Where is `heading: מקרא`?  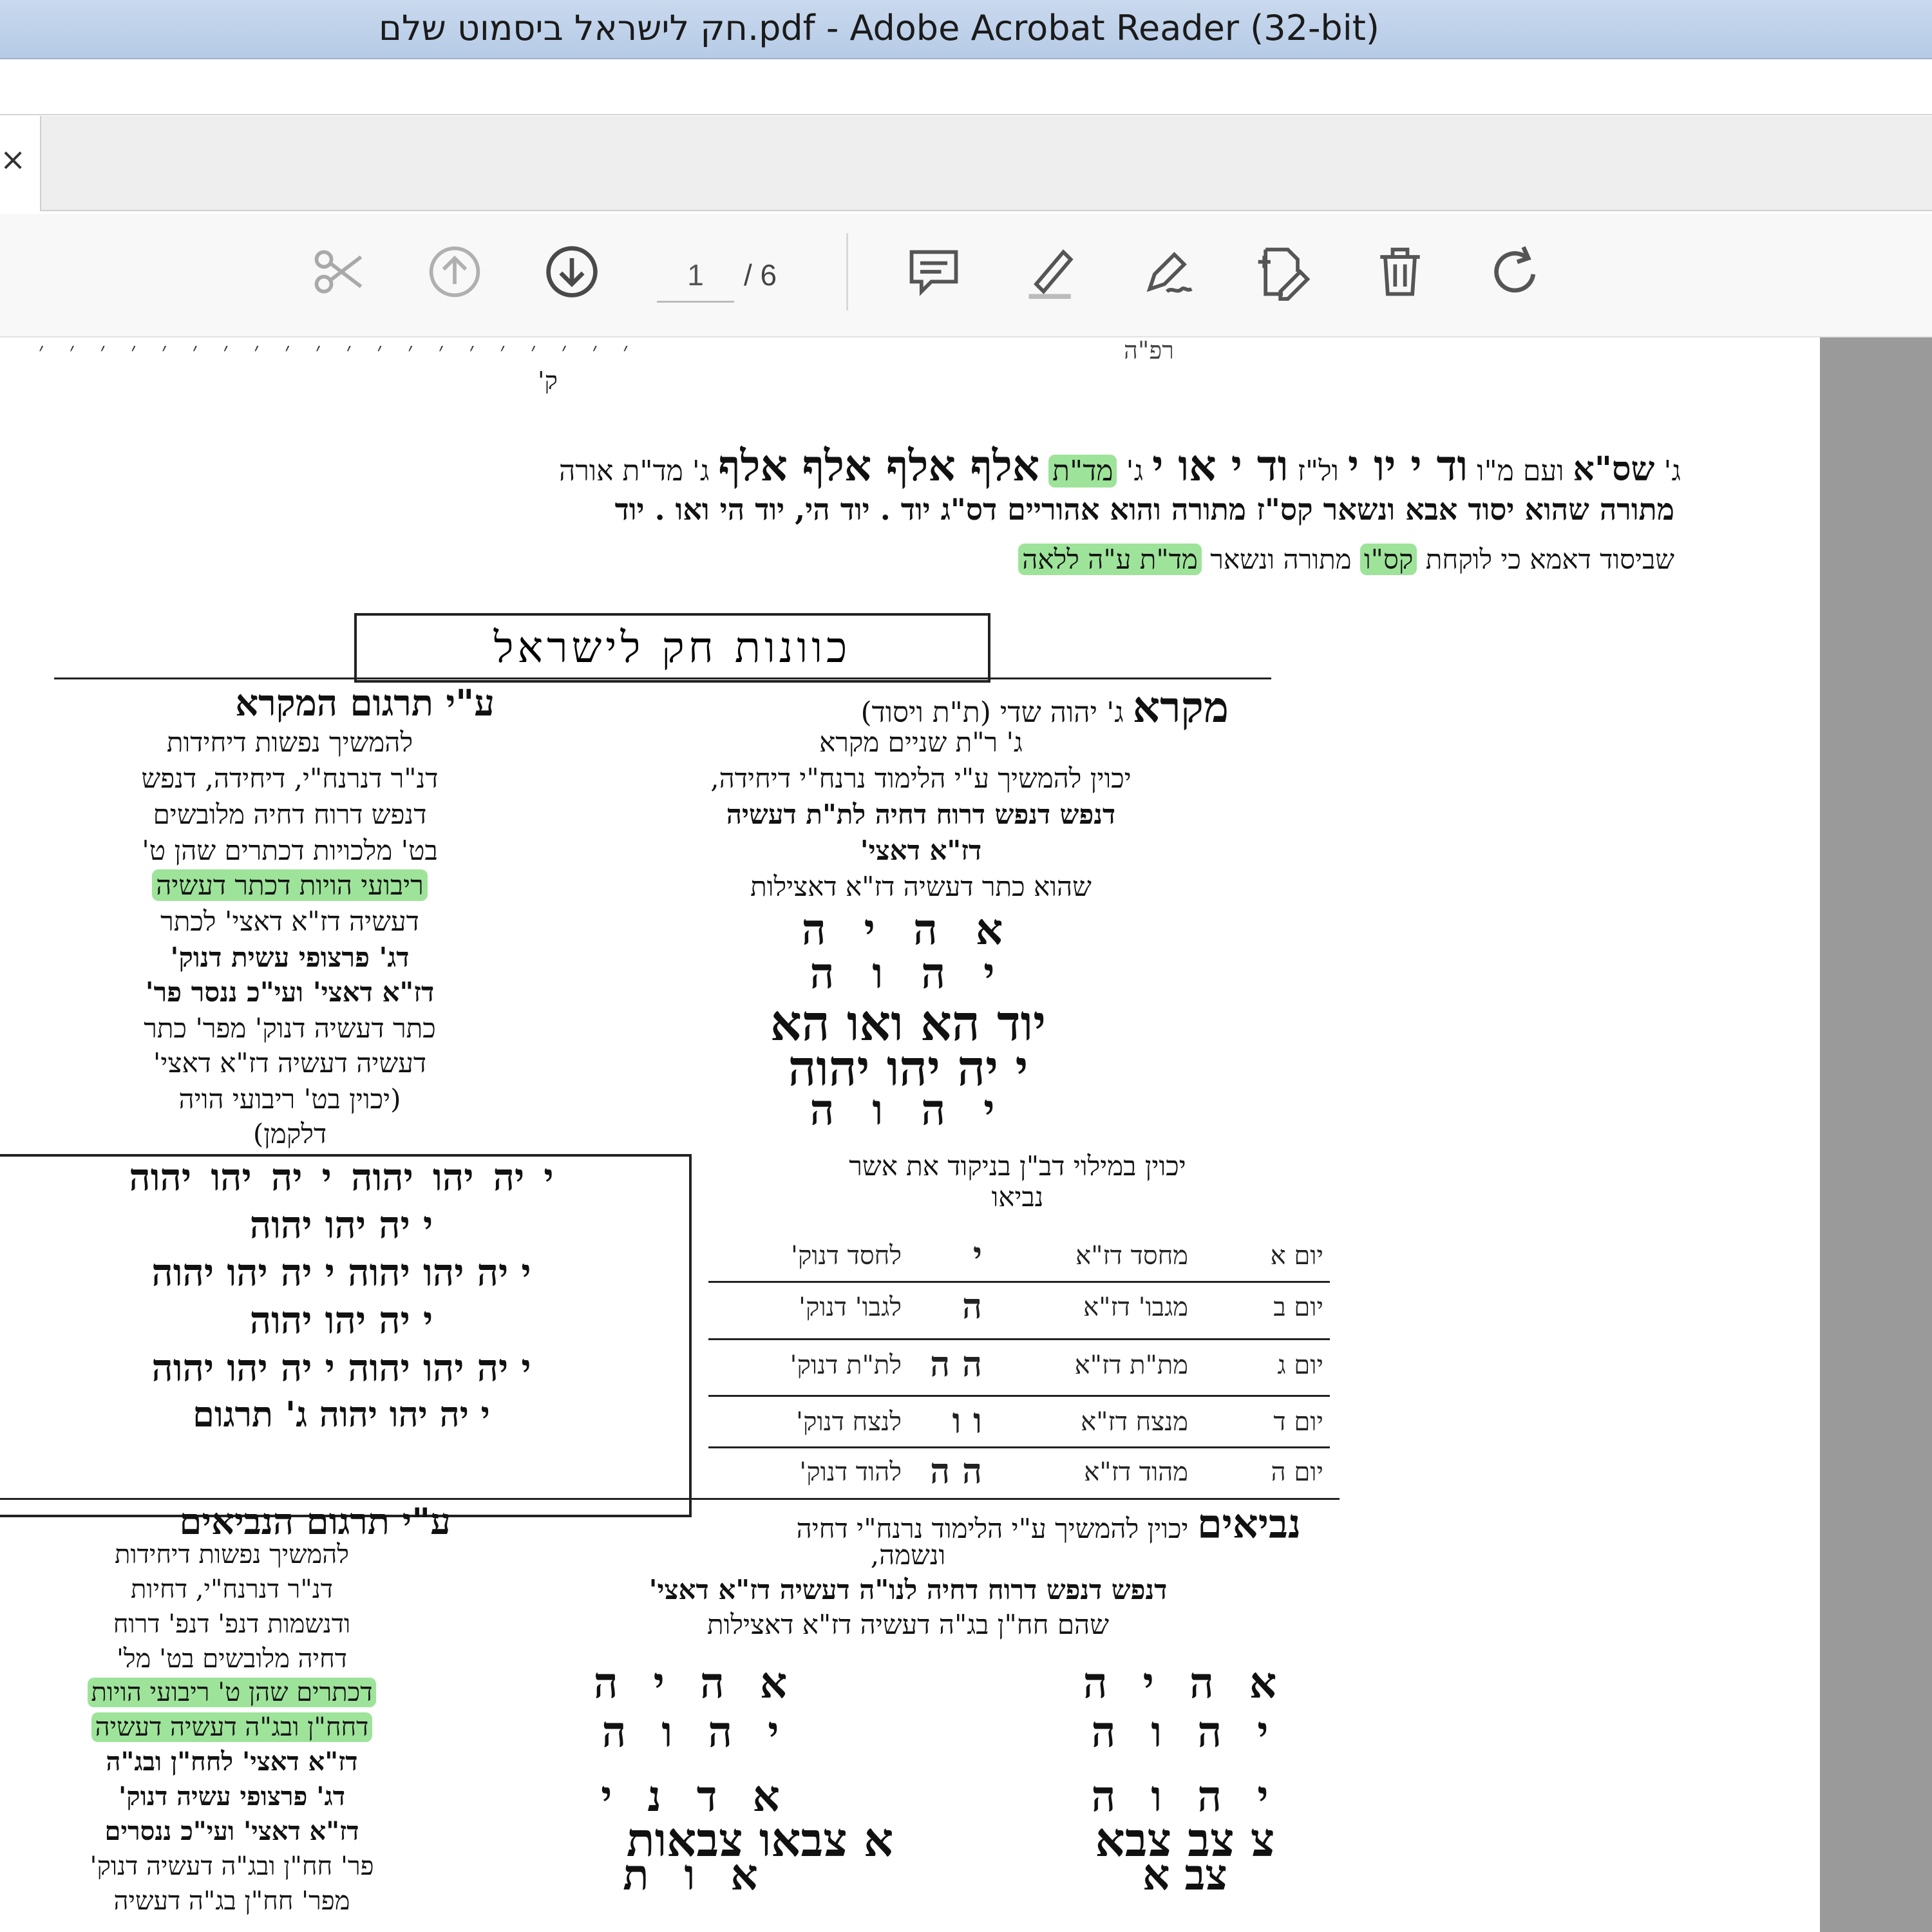
heading: מקרא is located at coordinates (1180, 707).